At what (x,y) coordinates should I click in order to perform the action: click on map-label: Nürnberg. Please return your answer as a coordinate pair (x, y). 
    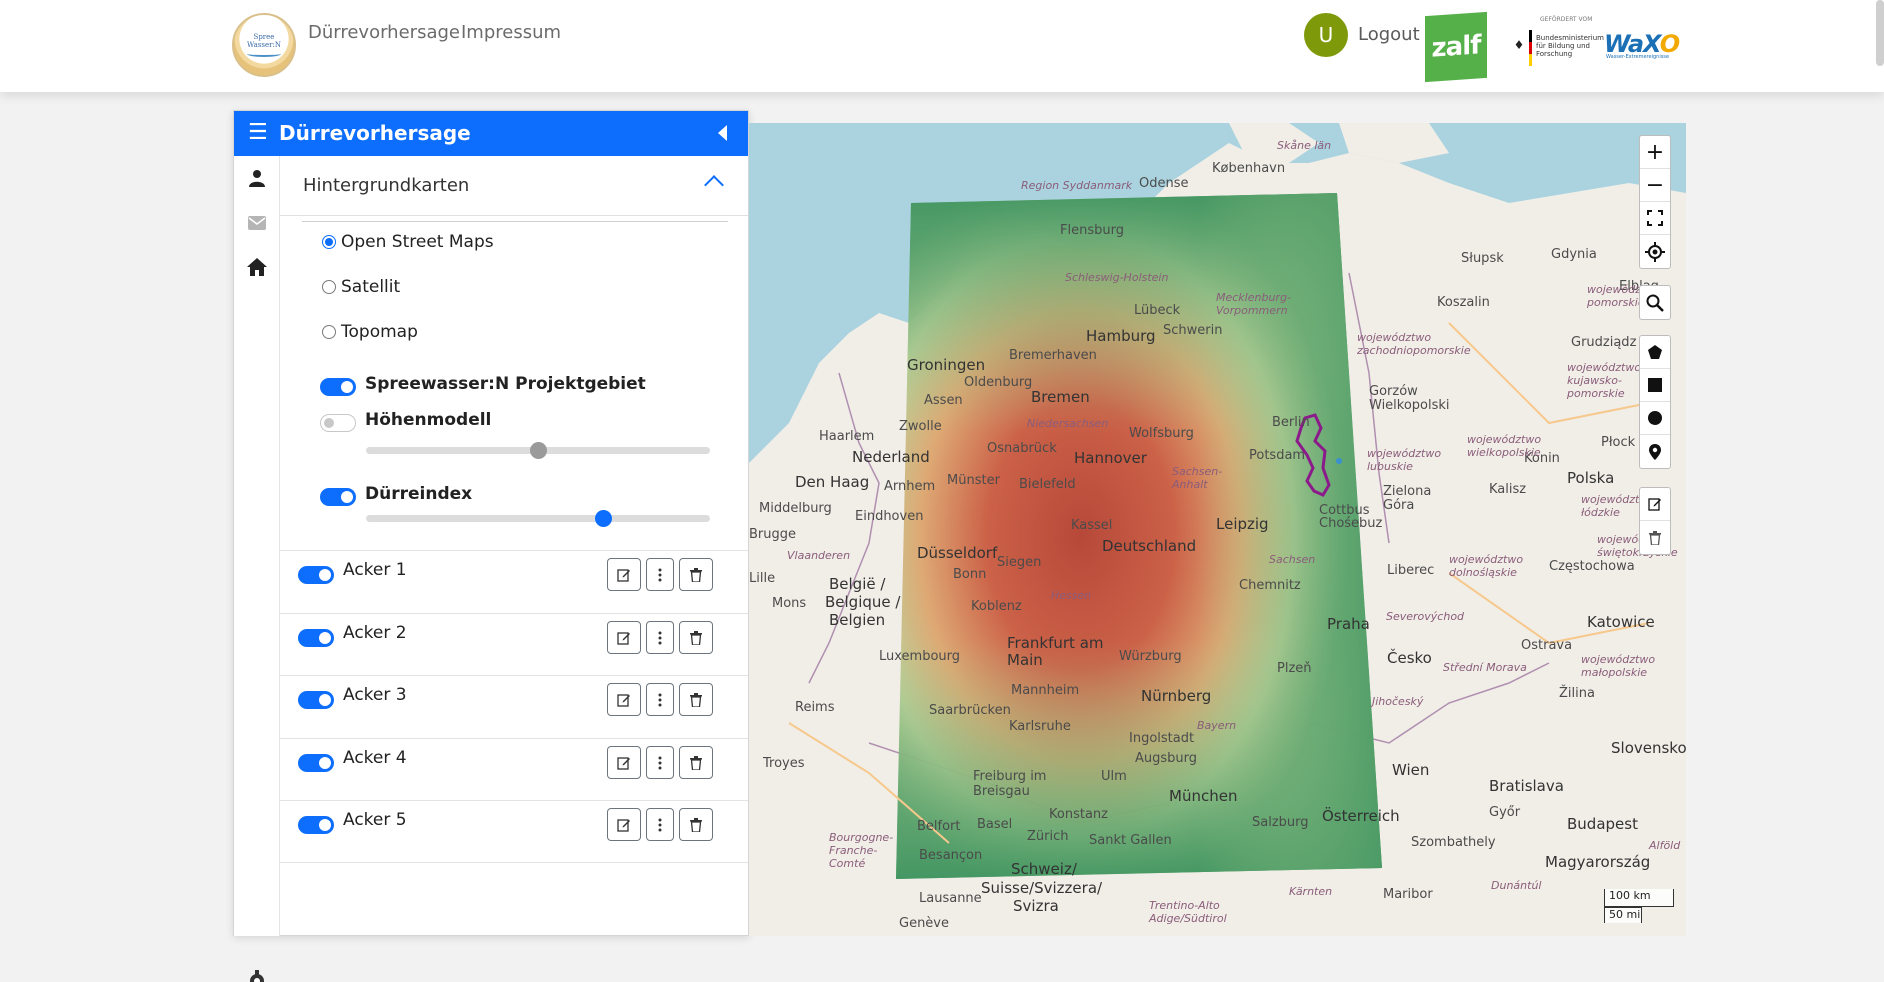
    Looking at the image, I should click on (1176, 696).